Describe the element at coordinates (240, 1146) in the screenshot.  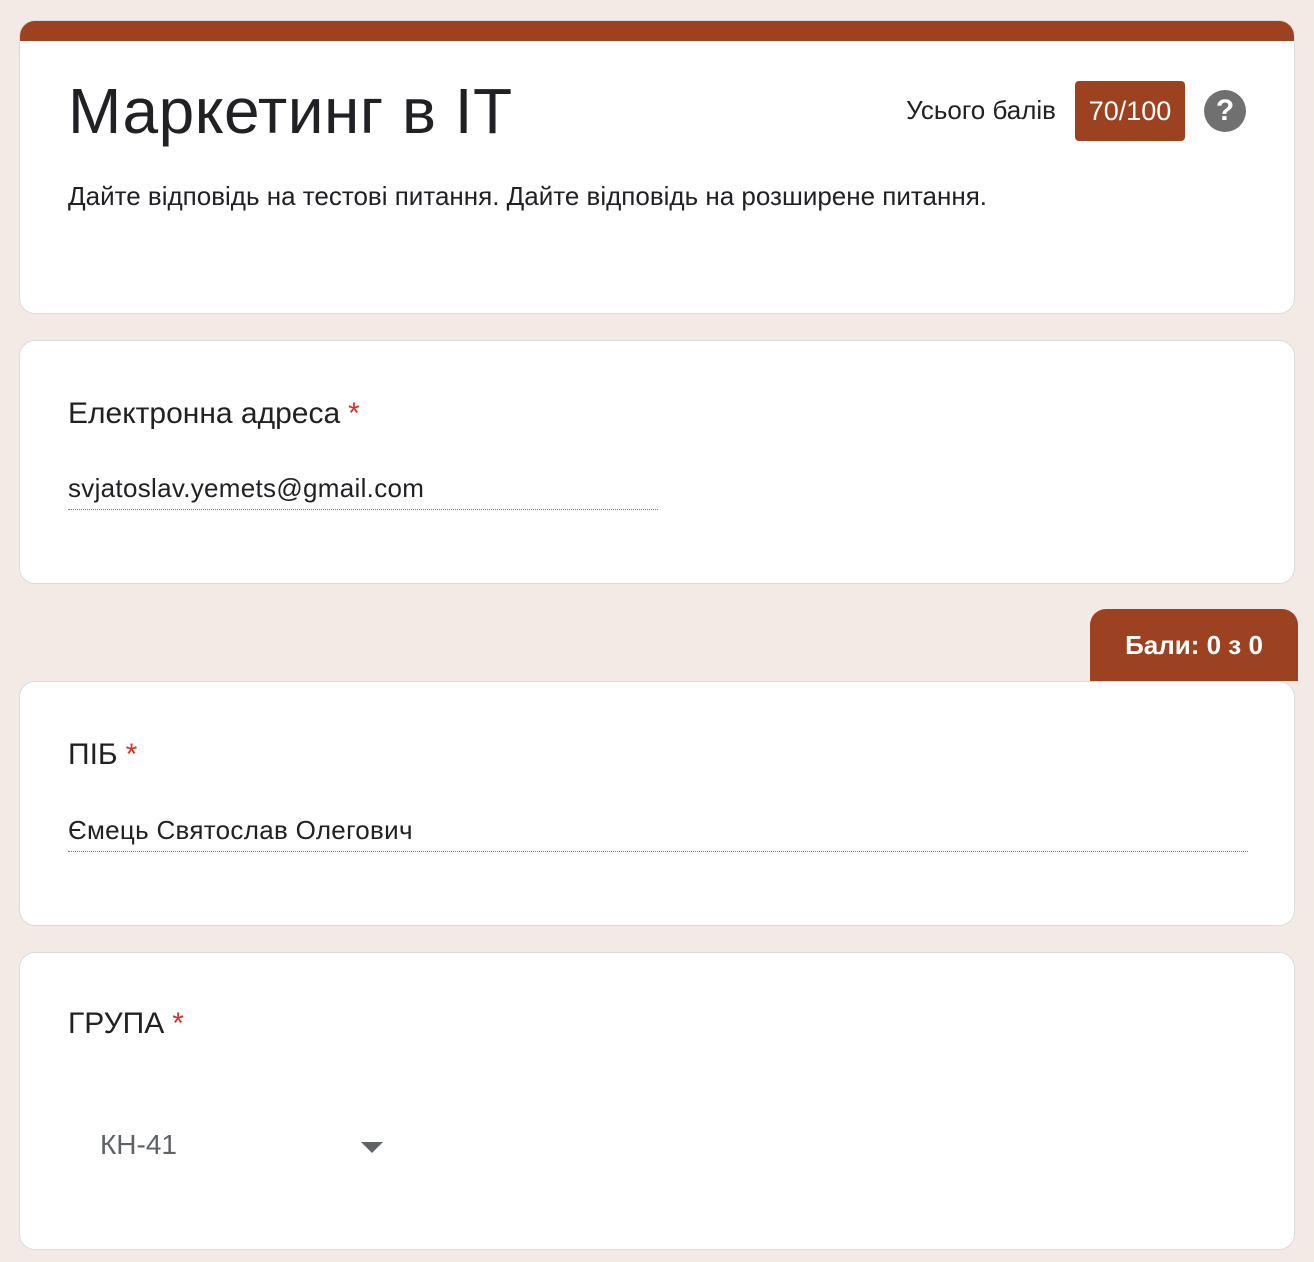
I see `group-select-dropdown: КН-41` at that location.